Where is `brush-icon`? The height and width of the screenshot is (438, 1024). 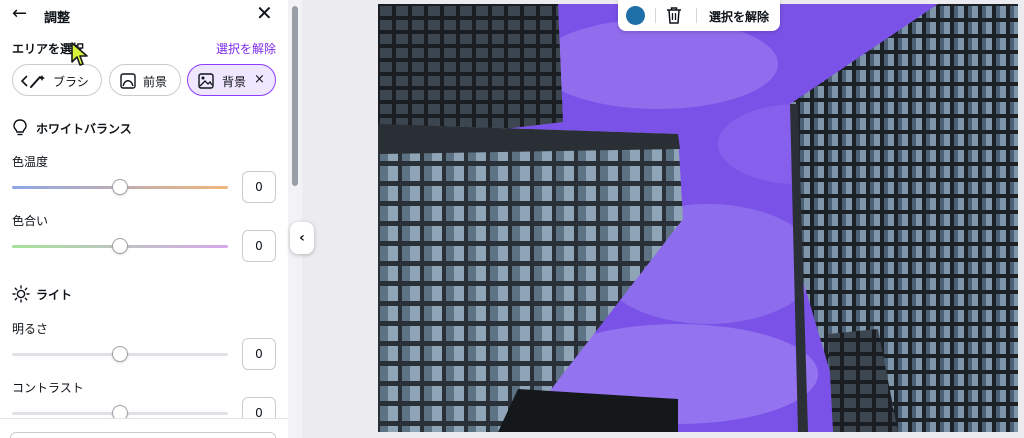 brush-icon is located at coordinates (33, 81).